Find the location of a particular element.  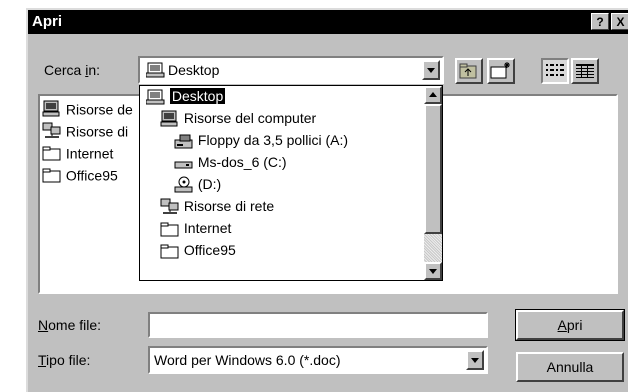

list-view-button is located at coordinates (555, 71).